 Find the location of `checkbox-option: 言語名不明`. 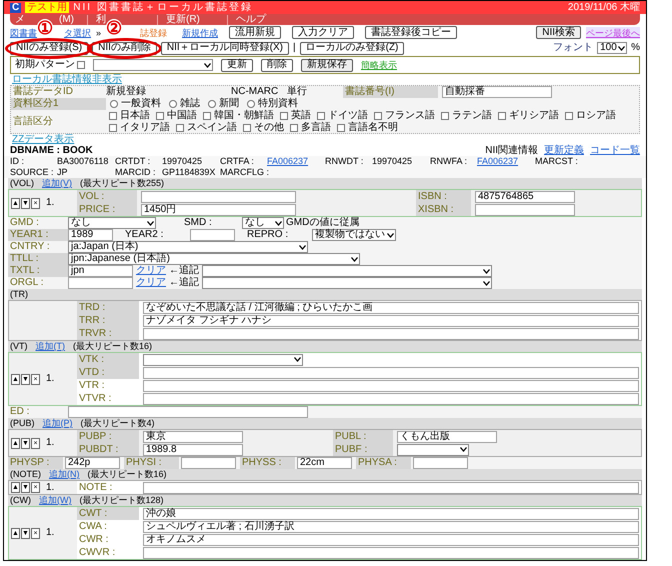

checkbox-option: 言語名不明 is located at coordinates (367, 128).